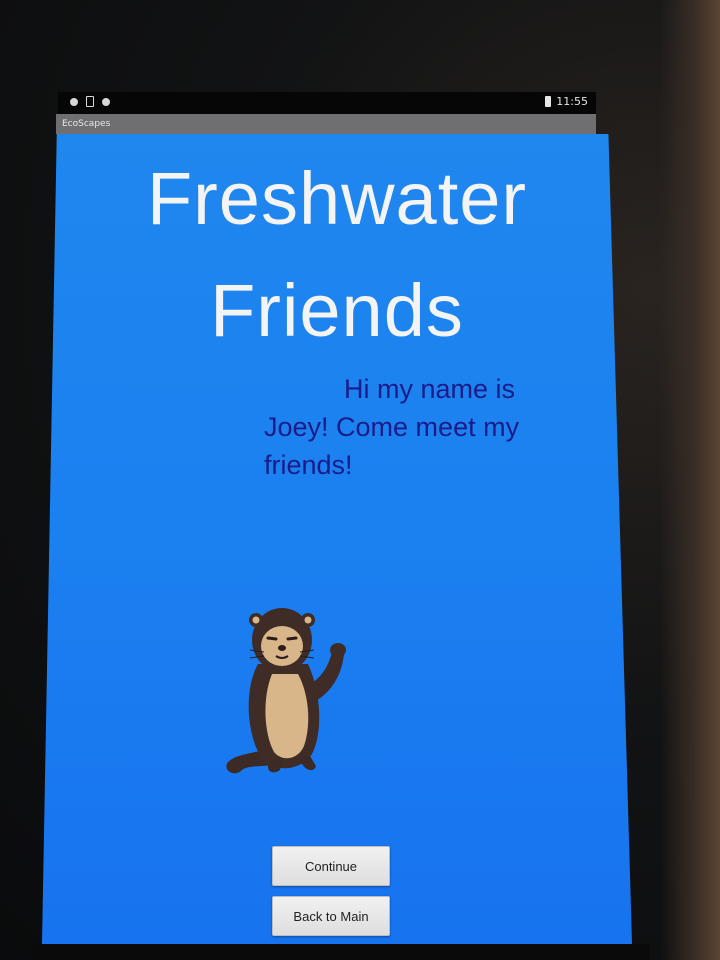  Describe the element at coordinates (86, 124) in the screenshot. I see `app-title: EcoScapes` at that location.